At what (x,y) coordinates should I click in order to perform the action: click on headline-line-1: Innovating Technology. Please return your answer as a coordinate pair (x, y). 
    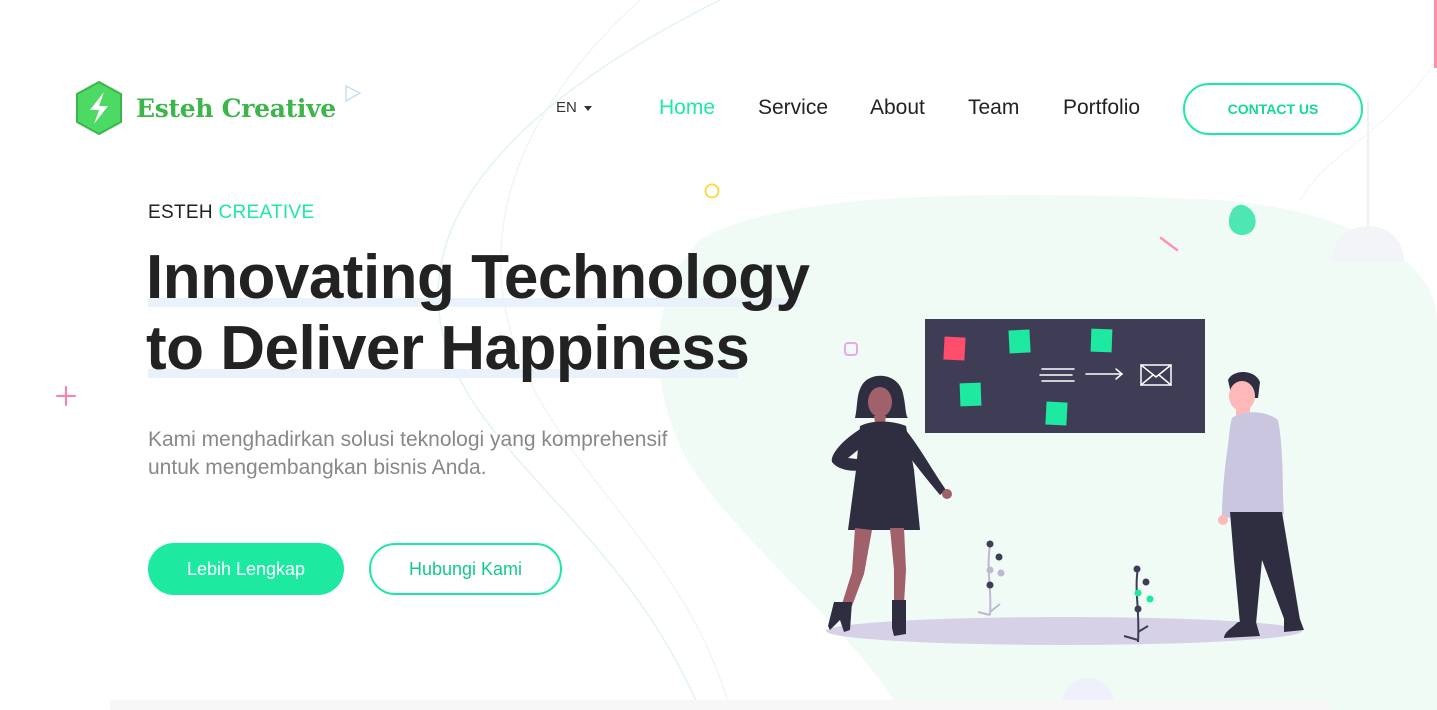
    Looking at the image, I should click on (478, 277).